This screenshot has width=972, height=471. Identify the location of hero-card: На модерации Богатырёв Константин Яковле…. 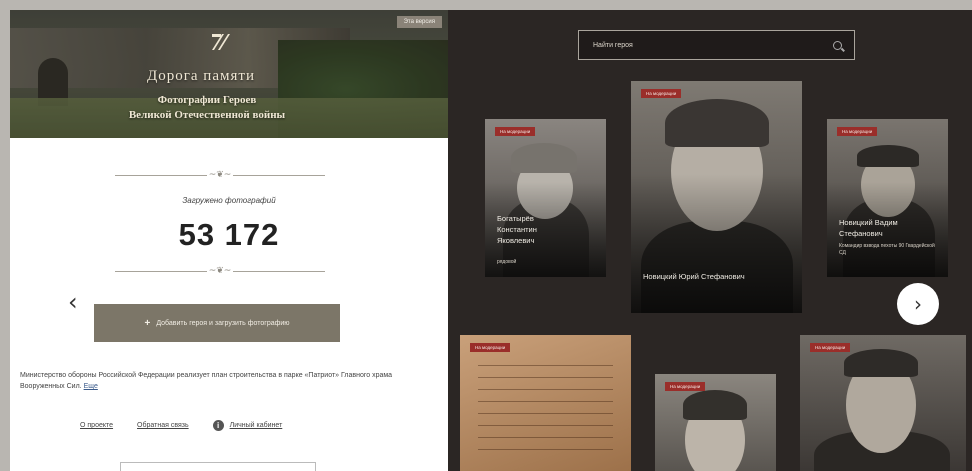
(545, 198).